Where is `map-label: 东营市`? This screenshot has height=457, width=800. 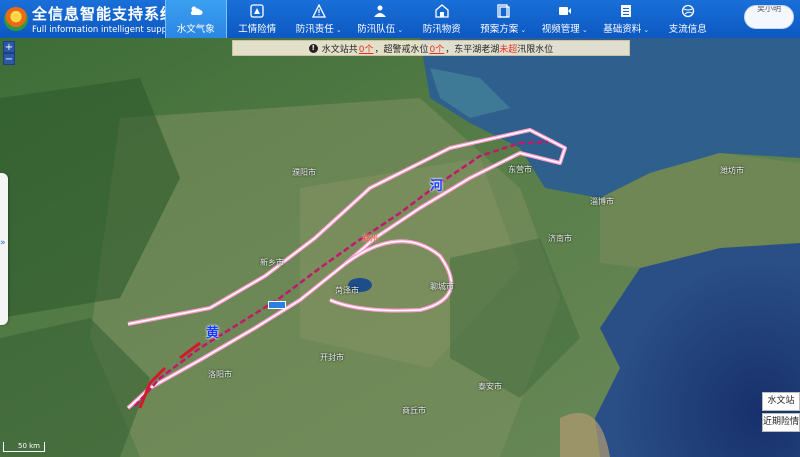 map-label: 东营市 is located at coordinates (520, 169).